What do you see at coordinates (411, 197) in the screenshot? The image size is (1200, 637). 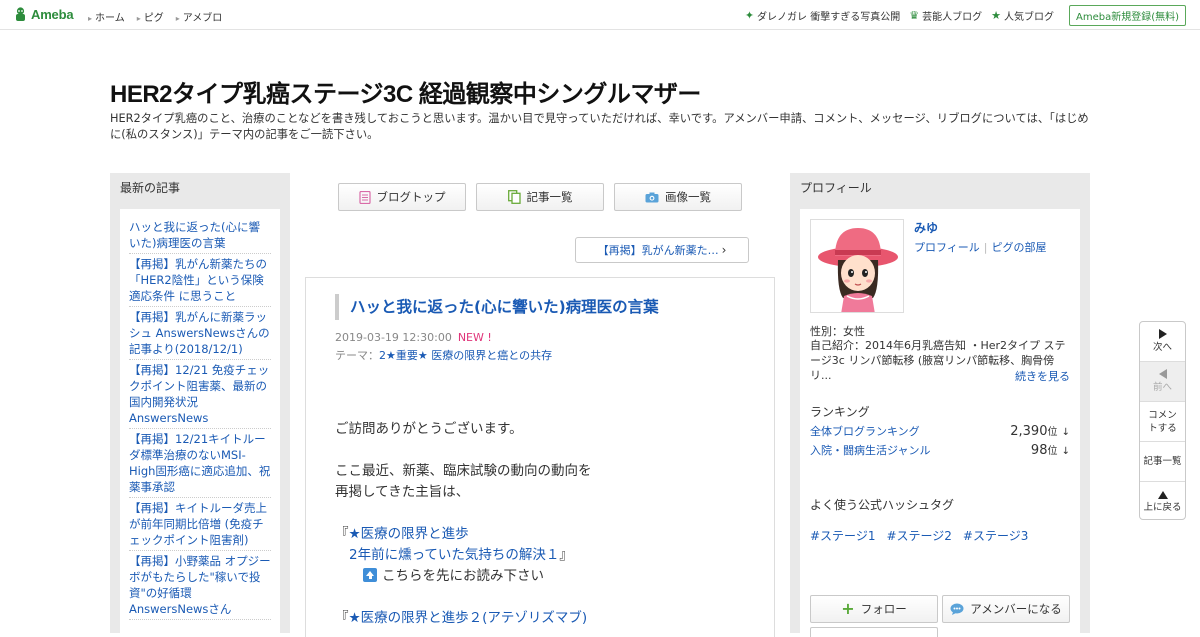 I see `blog-top-label: ブログトップ` at bounding box center [411, 197].